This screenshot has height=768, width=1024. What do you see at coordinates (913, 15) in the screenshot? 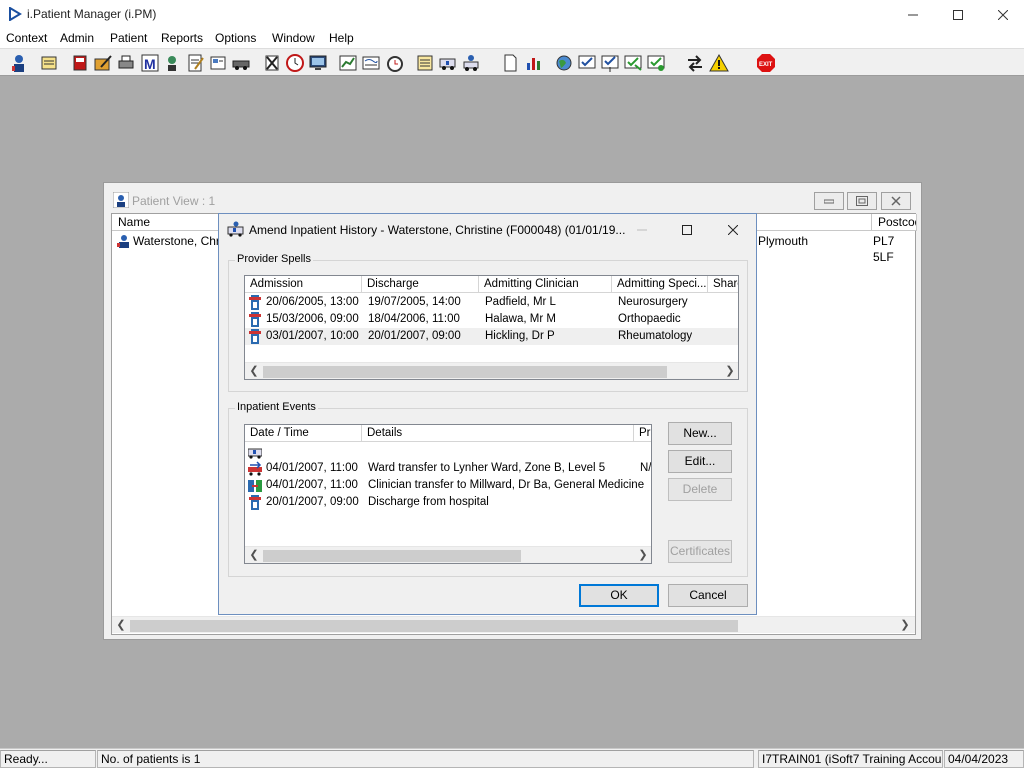
I see `minimize-button` at bounding box center [913, 15].